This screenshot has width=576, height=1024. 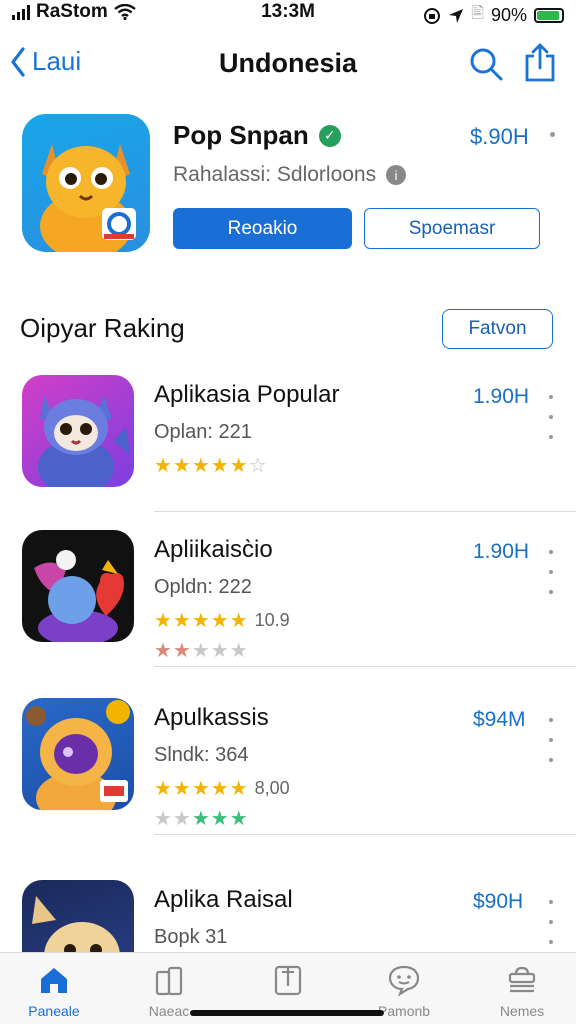 I want to click on star-icon: ★★, so click(x=173, y=651).